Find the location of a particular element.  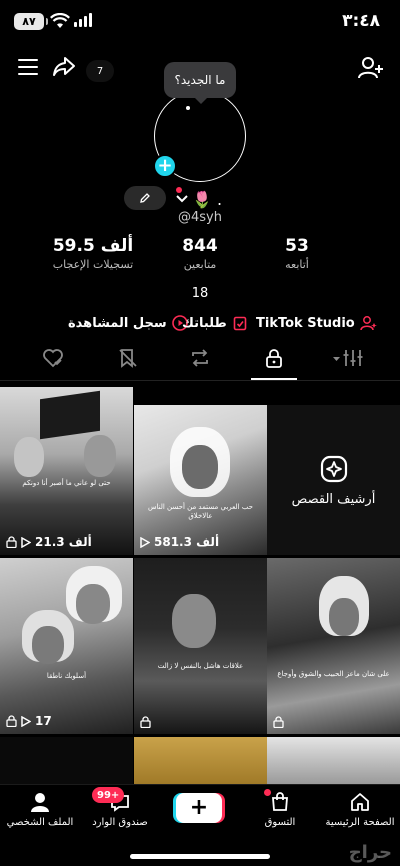

pencil-icon is located at coordinates (145, 198).